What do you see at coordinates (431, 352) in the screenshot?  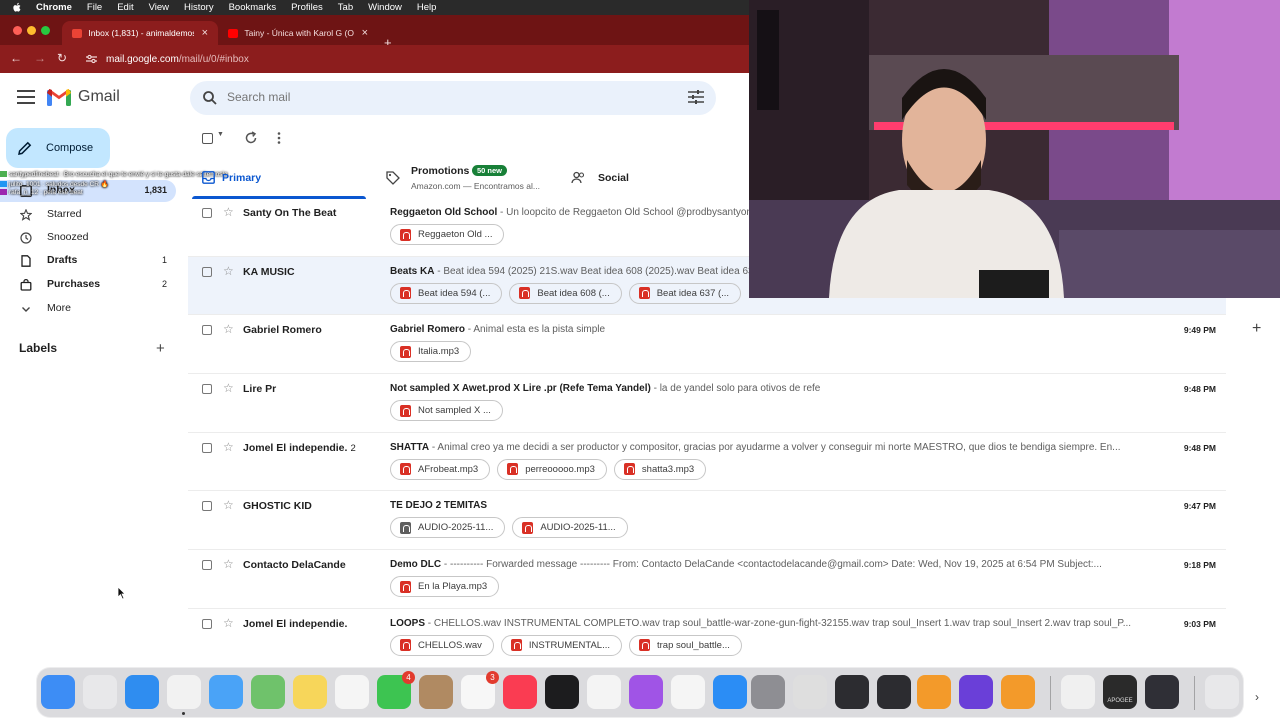 I see `attachment-chip: Italia.mp3` at bounding box center [431, 352].